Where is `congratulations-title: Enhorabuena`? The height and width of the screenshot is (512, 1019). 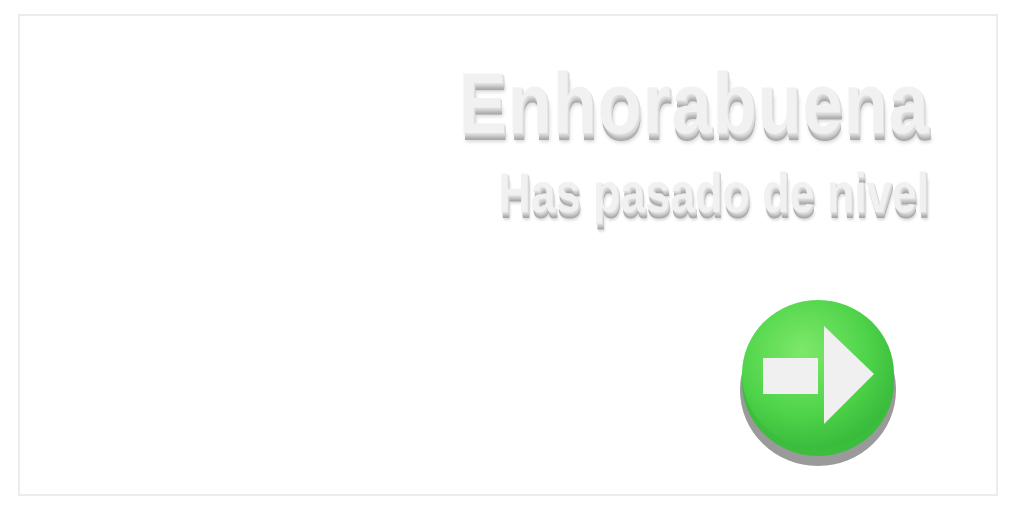 congratulations-title: Enhorabuena is located at coordinates (694, 104).